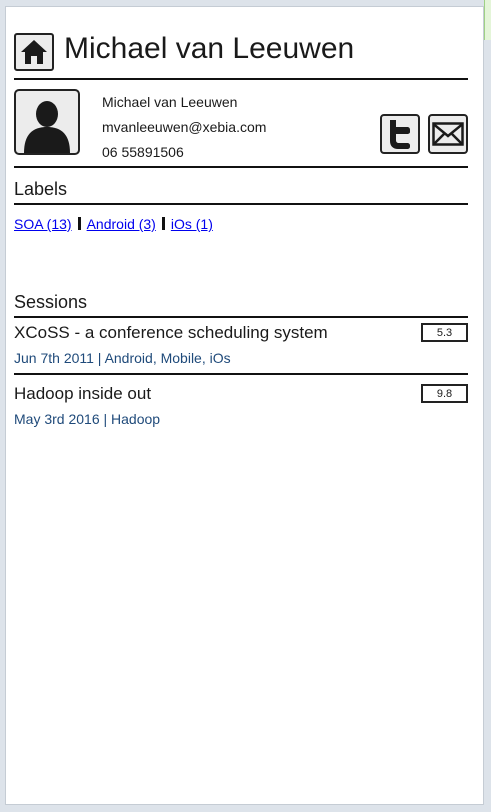  Describe the element at coordinates (47, 127) in the screenshot. I see `user-silhouette-icon` at that location.